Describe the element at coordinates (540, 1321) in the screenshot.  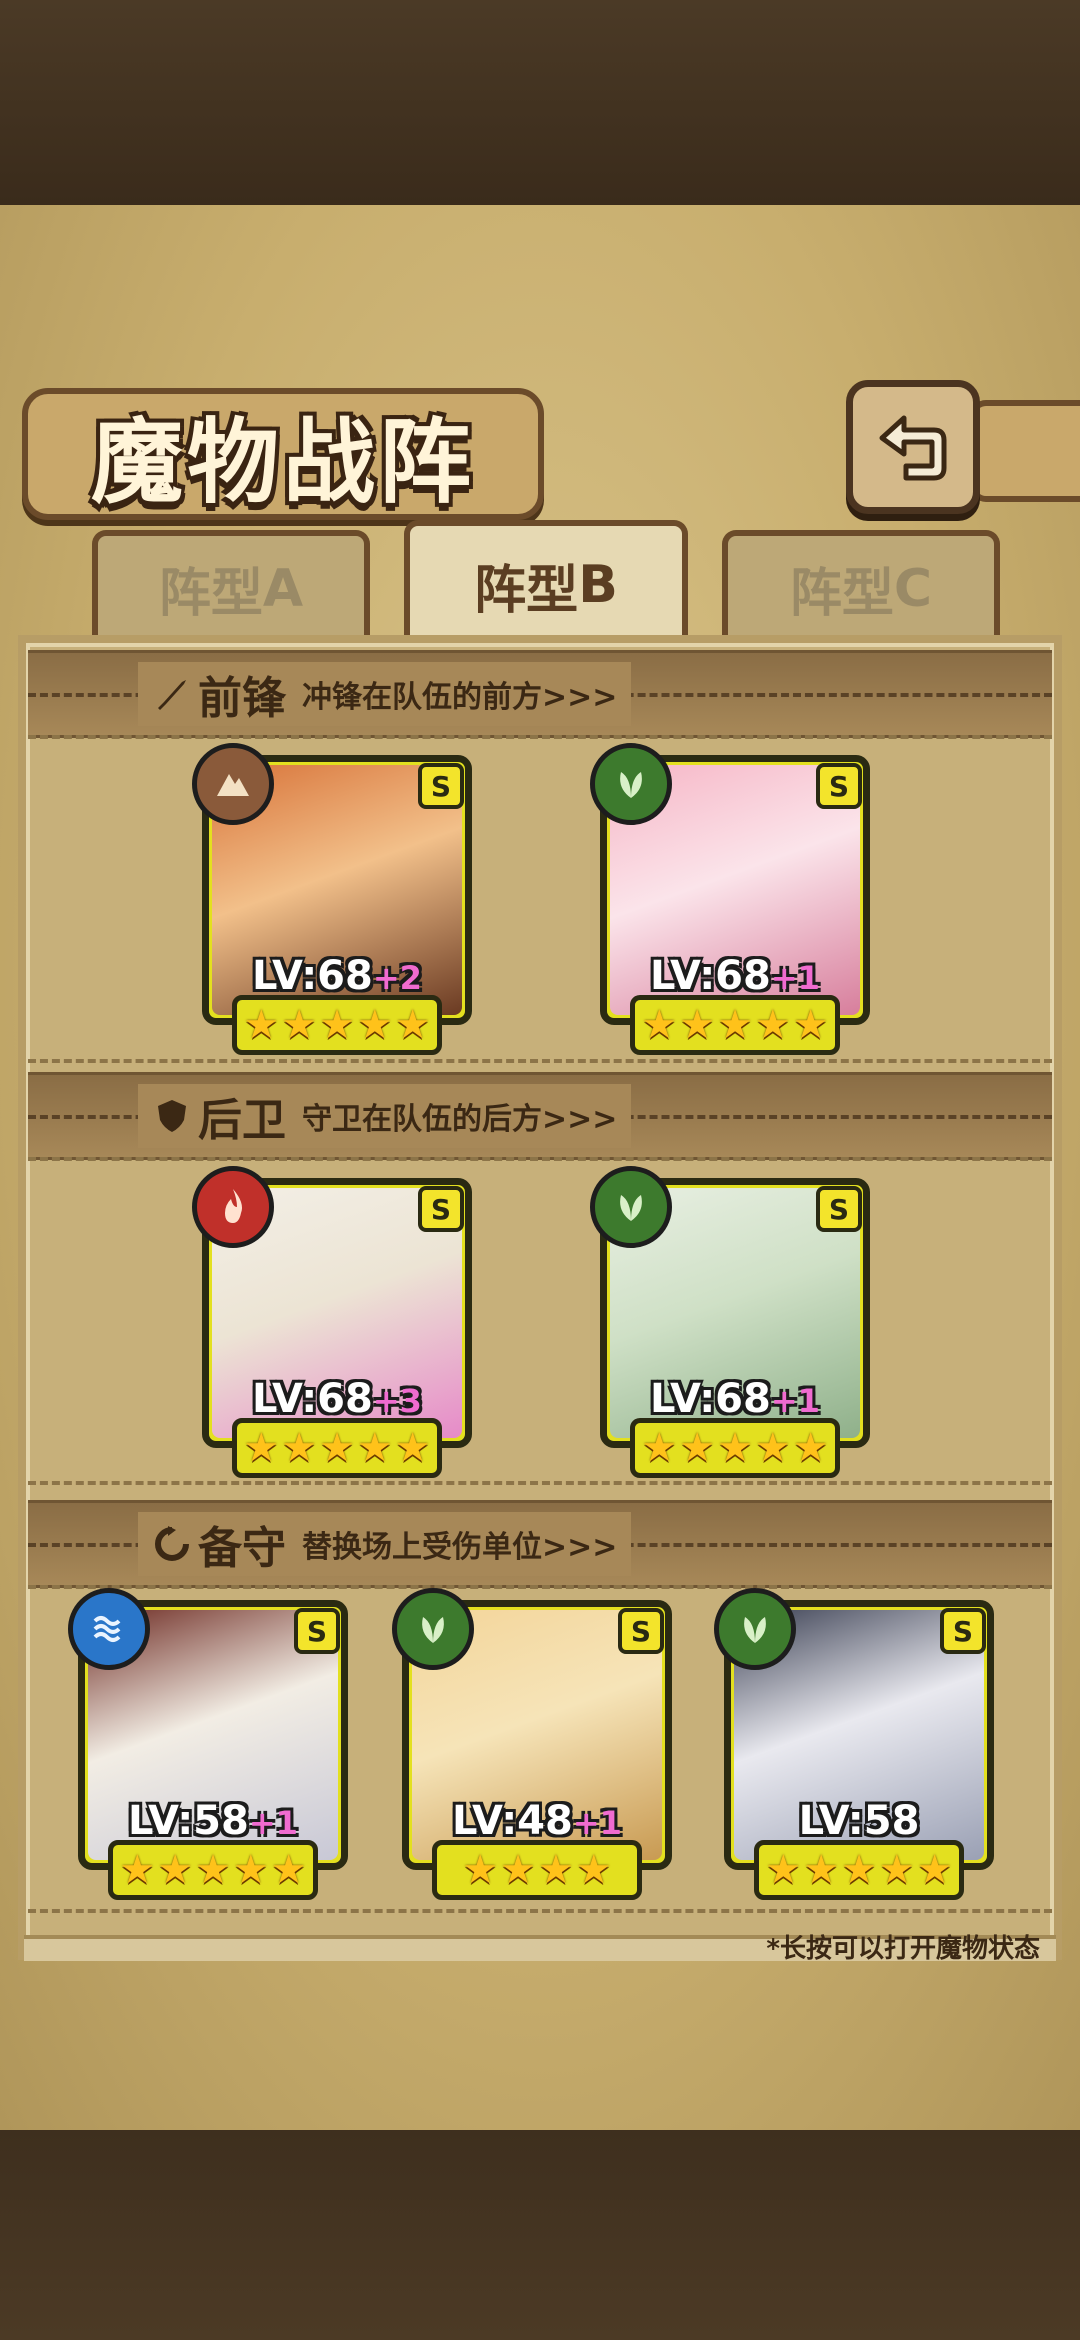
I see `rear-slot-row` at that location.